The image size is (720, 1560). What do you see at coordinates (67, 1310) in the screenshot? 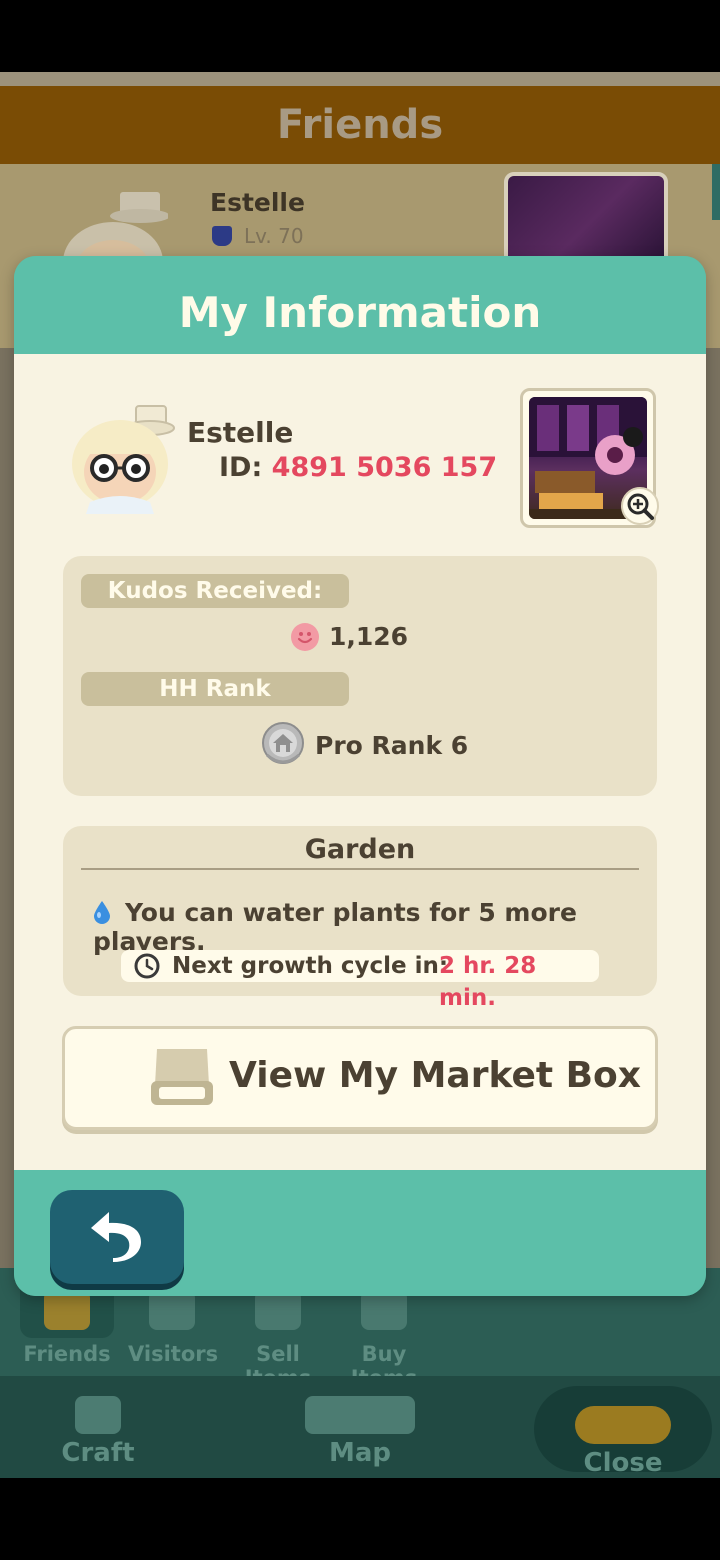
I see `friends-icon` at bounding box center [67, 1310].